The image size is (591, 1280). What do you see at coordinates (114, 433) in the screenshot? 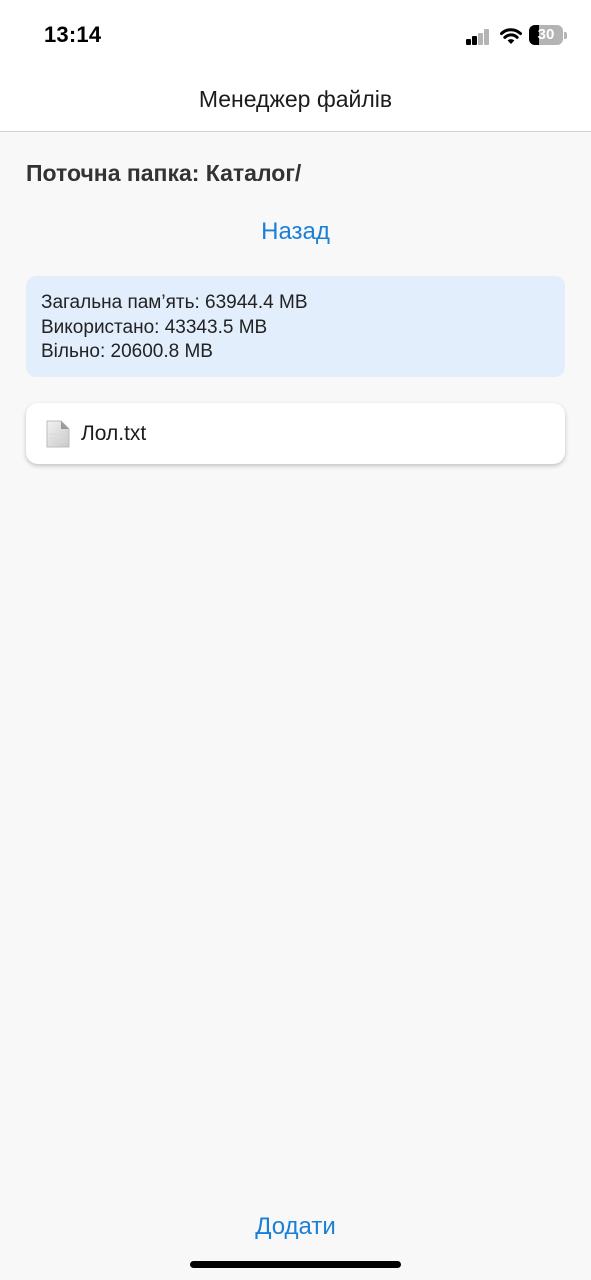
I see `file-name: Лол.txt` at bounding box center [114, 433].